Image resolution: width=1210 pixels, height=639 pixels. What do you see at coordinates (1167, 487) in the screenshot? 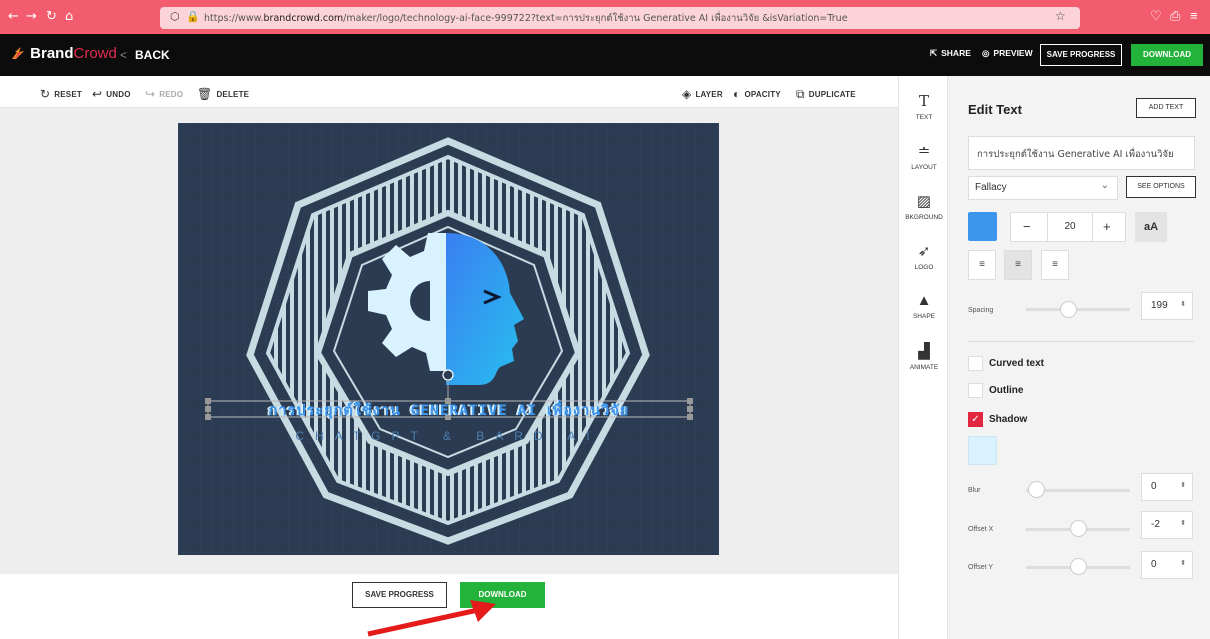
I see `blur-input: 0 ⬍` at bounding box center [1167, 487].